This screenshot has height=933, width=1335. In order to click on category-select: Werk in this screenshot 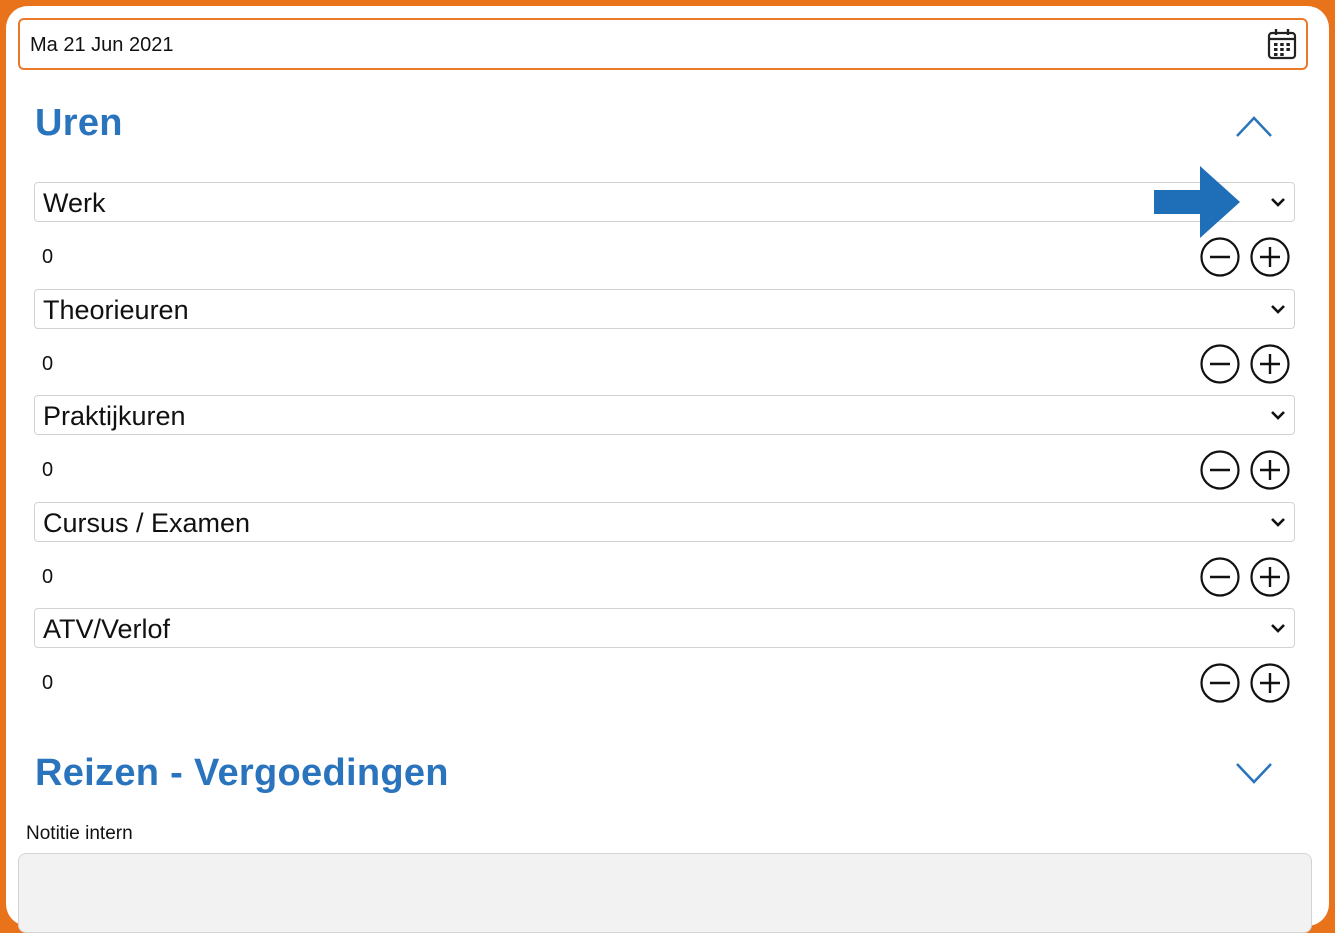, I will do `click(664, 202)`.